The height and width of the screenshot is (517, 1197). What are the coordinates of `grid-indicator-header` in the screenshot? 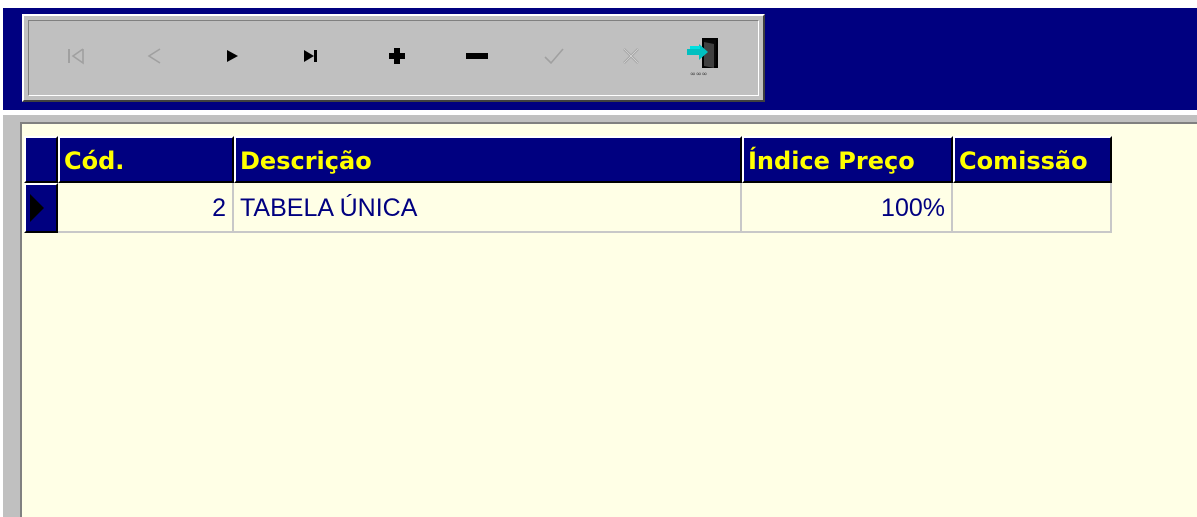 It's located at (41, 159).